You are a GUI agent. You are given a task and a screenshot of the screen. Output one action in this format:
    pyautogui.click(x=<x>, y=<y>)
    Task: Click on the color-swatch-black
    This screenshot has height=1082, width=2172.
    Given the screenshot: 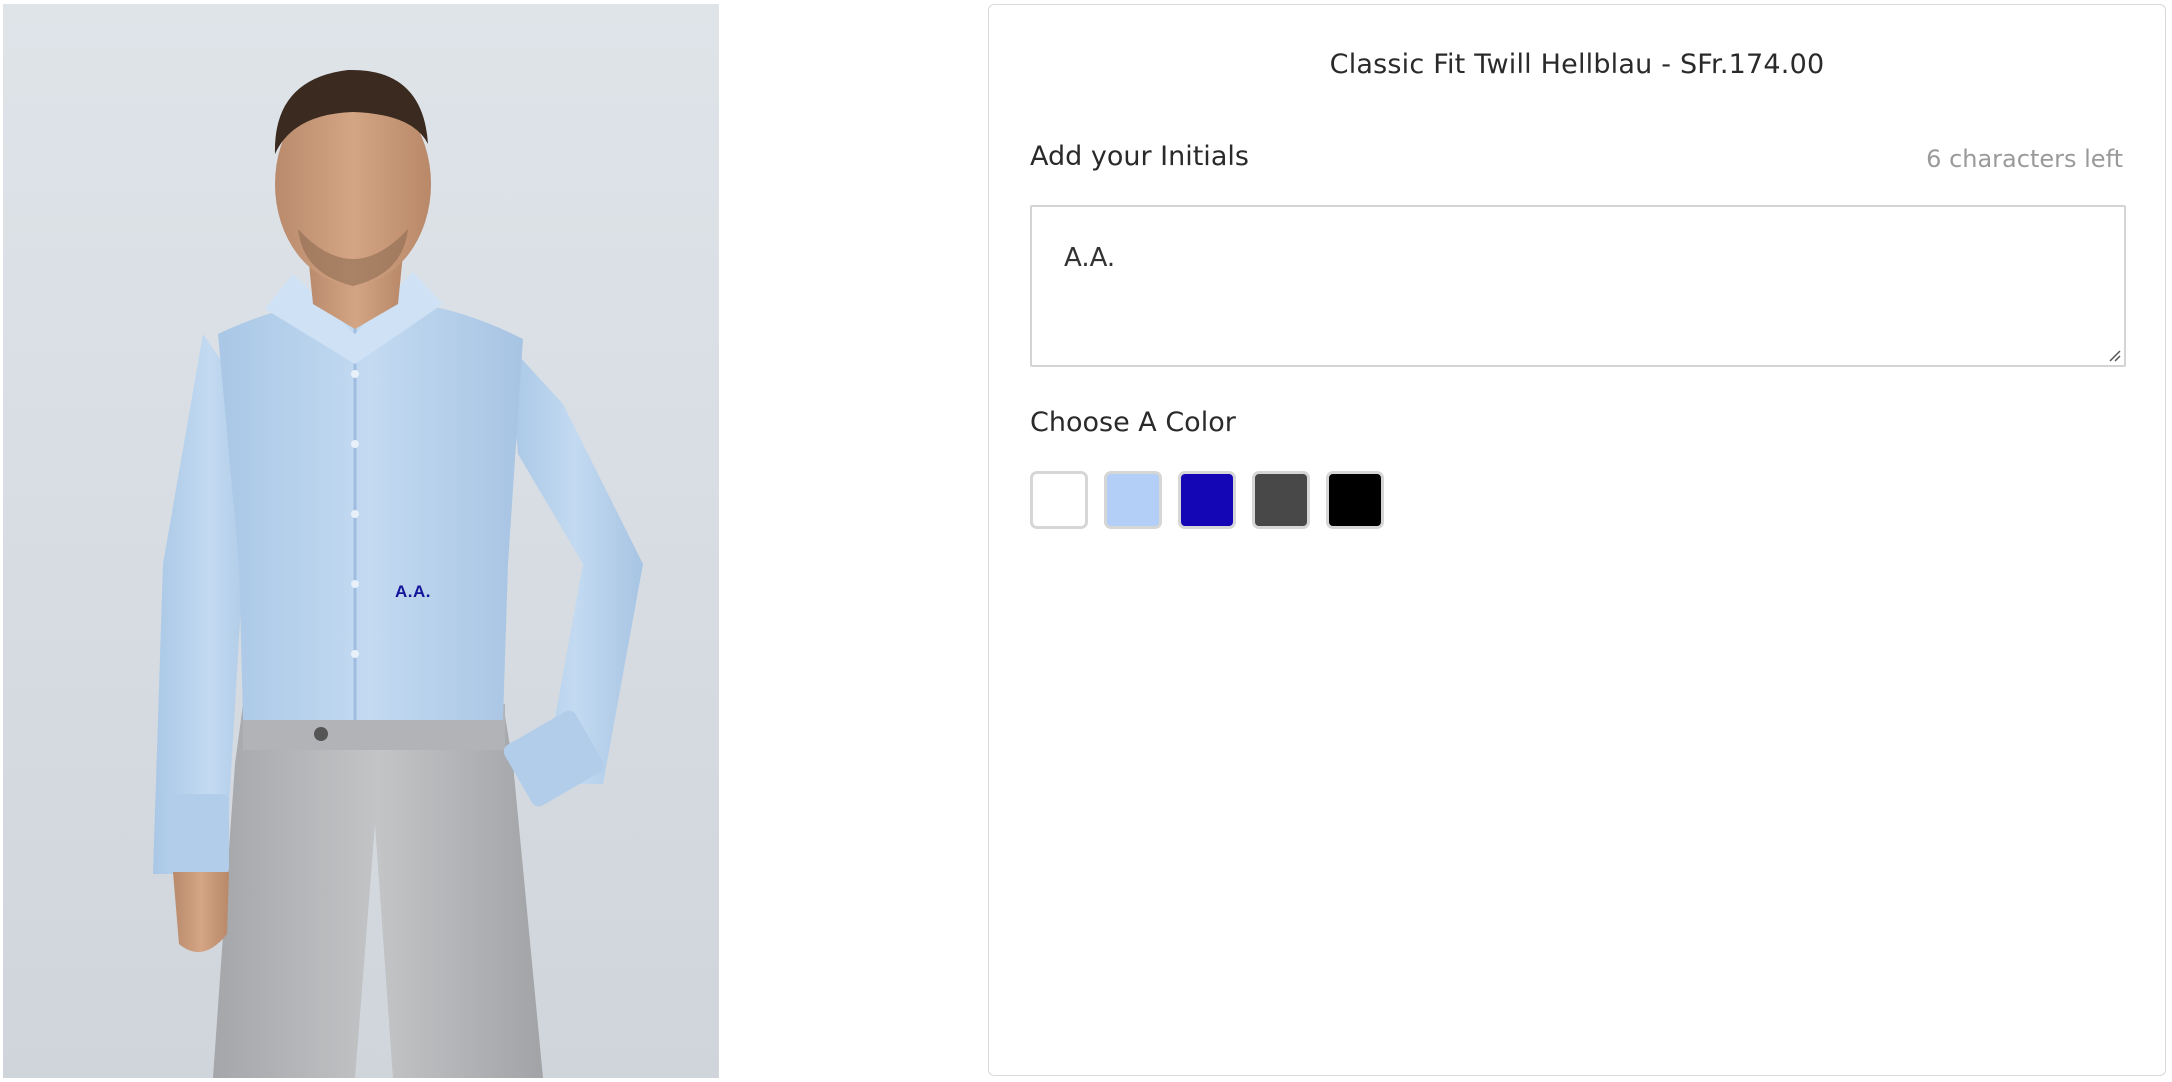 What is the action you would take?
    pyautogui.click(x=1355, y=500)
    